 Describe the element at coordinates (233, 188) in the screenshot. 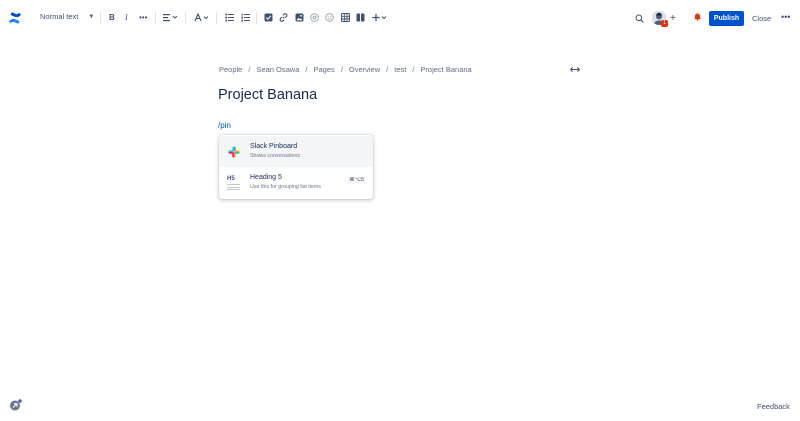

I see `heading-5-lines-icon` at that location.